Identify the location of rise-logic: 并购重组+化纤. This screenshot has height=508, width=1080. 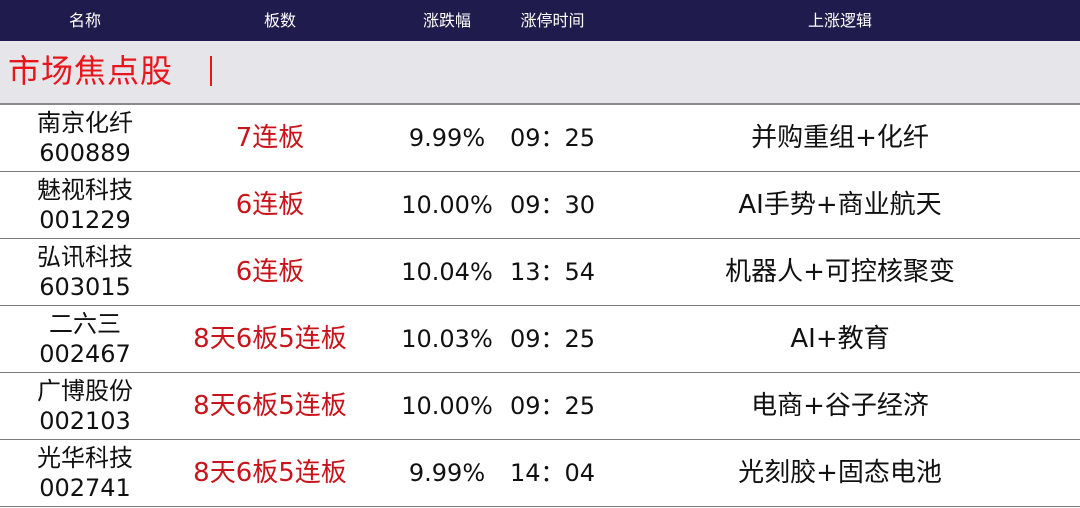
(840, 138).